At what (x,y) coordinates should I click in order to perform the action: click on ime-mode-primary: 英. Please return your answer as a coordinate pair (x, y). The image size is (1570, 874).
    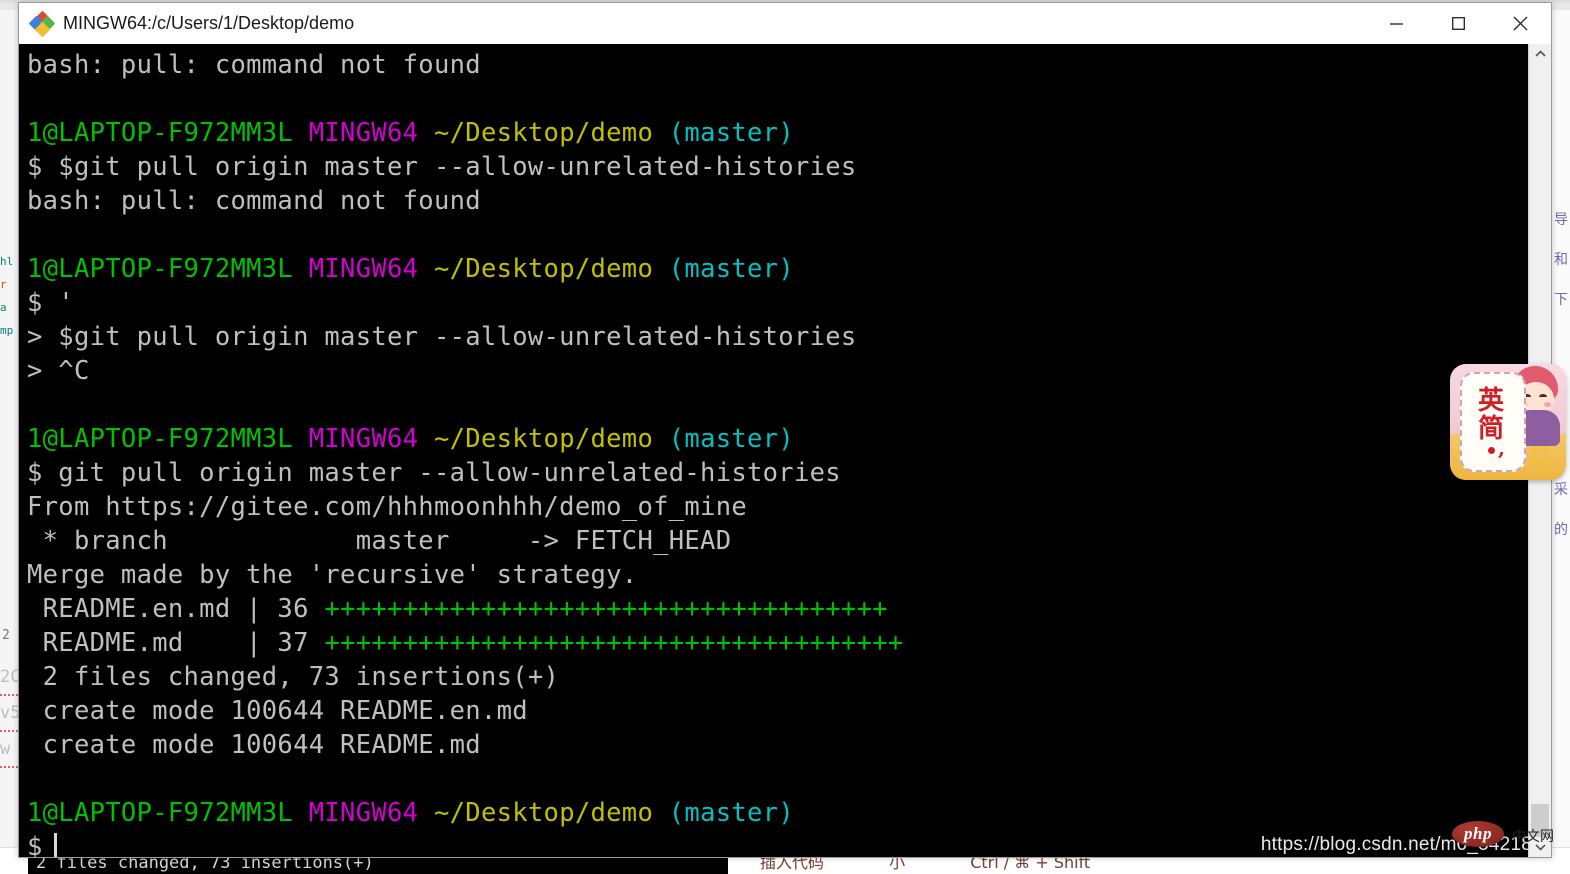
    Looking at the image, I should click on (1490, 400).